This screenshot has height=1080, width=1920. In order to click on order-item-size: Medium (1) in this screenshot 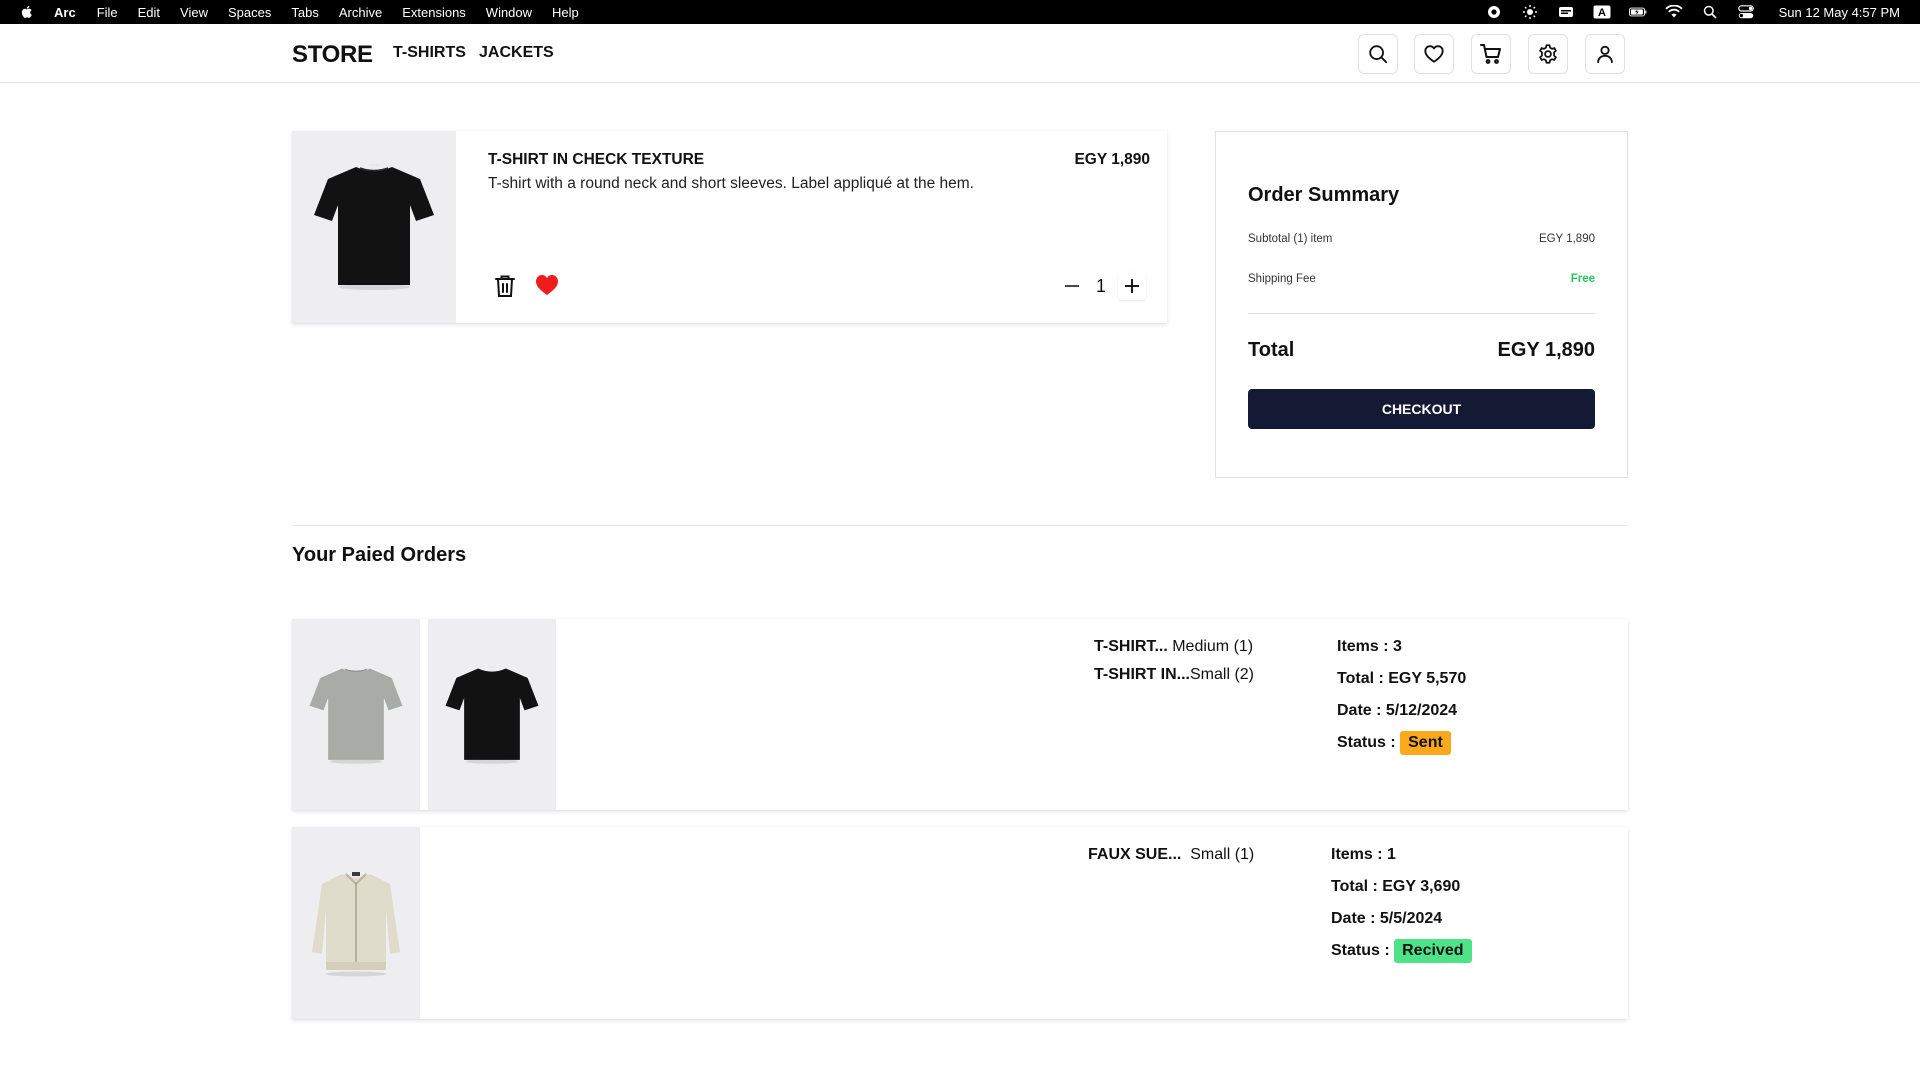, I will do `click(1210, 646)`.